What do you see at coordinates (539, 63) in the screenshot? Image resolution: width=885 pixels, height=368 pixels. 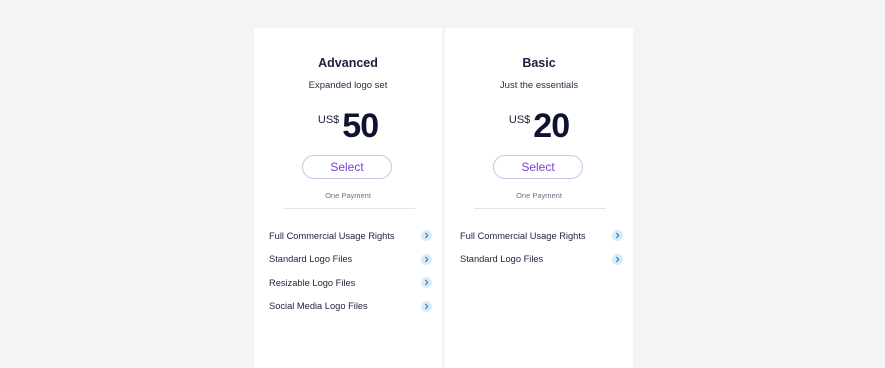 I see `plan-name: Basic` at bounding box center [539, 63].